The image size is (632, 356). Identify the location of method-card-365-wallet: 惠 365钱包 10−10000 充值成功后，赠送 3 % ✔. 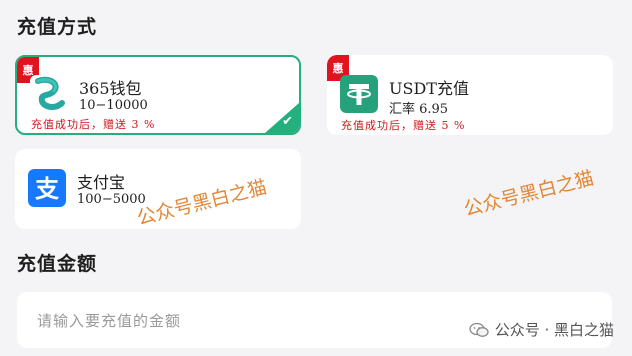
(158, 95).